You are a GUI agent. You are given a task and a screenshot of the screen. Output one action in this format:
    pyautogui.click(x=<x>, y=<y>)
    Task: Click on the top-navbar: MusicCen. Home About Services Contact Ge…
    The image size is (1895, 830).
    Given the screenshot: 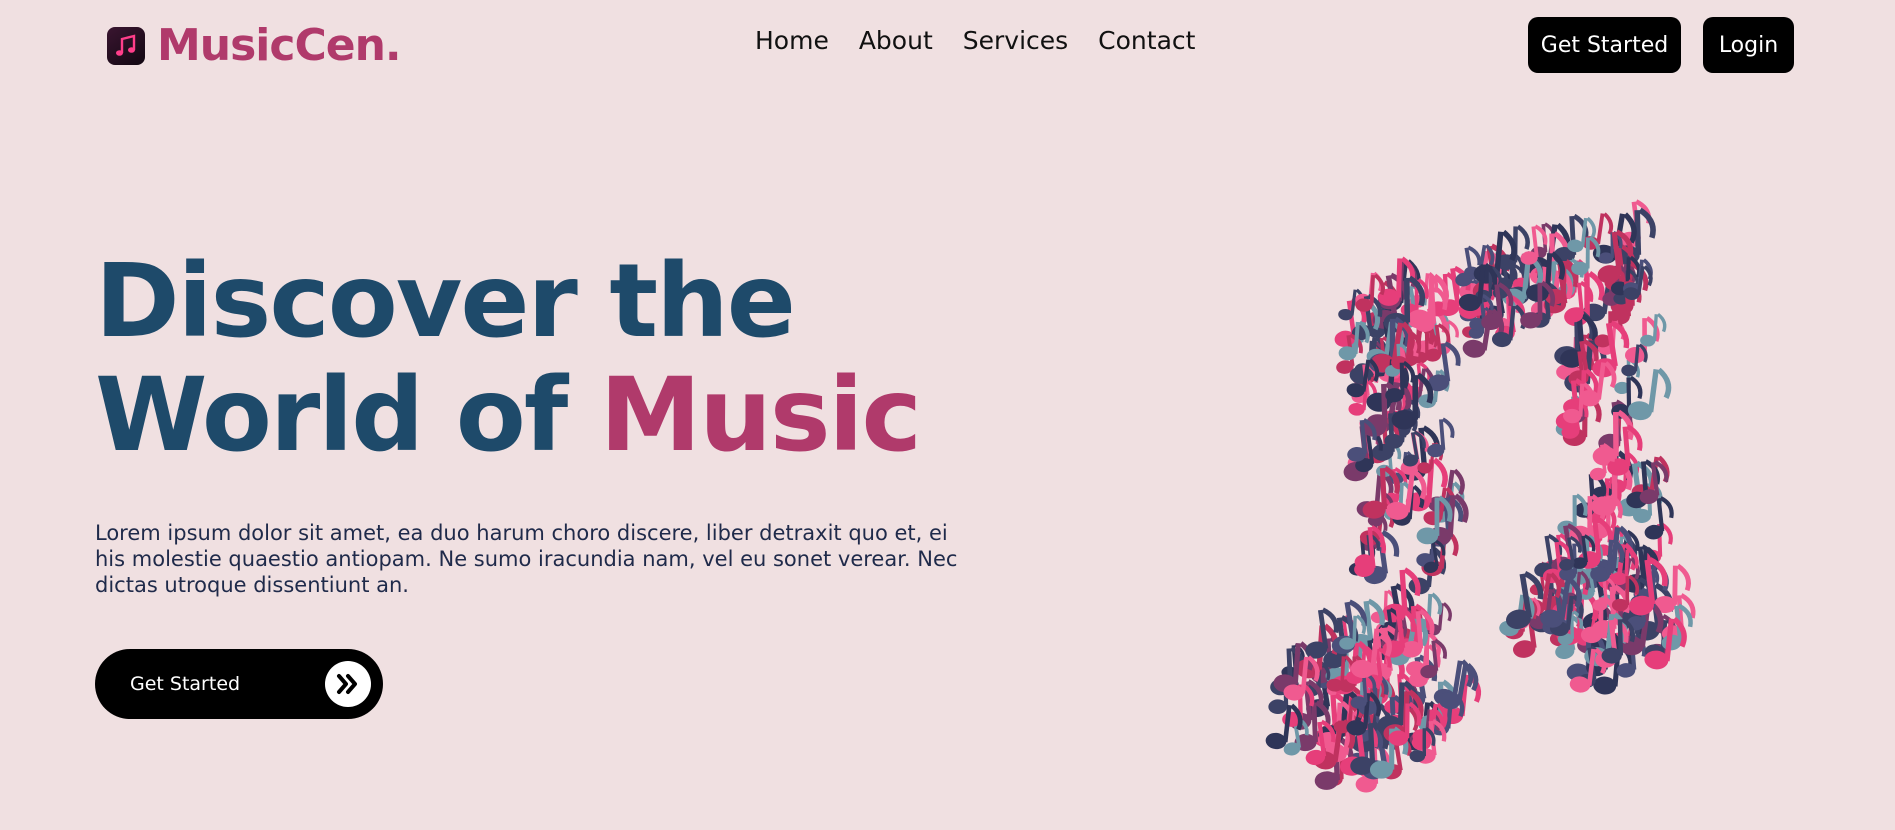 What is the action you would take?
    pyautogui.click(x=947, y=45)
    